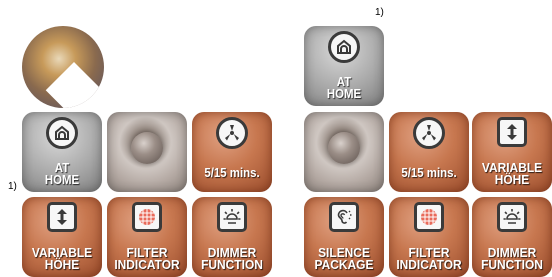  What do you see at coordinates (429, 172) in the screenshot?
I see `right-timer-label: 5/15 mins.` at bounding box center [429, 172].